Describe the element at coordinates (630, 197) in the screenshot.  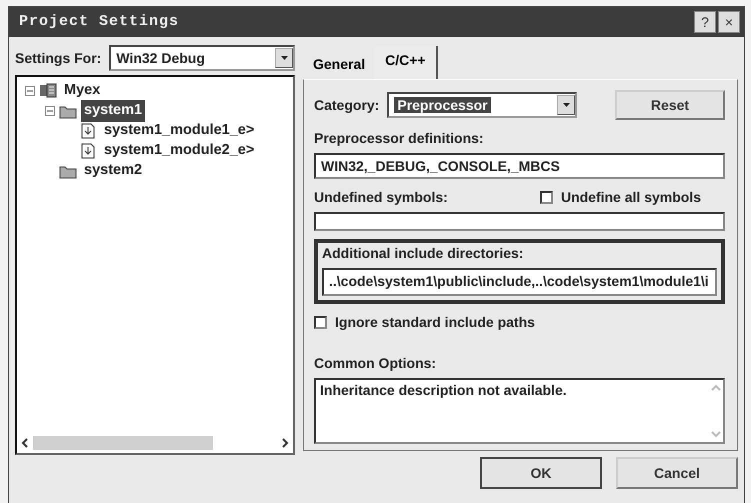
I see `checkbox-label: Undefine all symbols` at that location.